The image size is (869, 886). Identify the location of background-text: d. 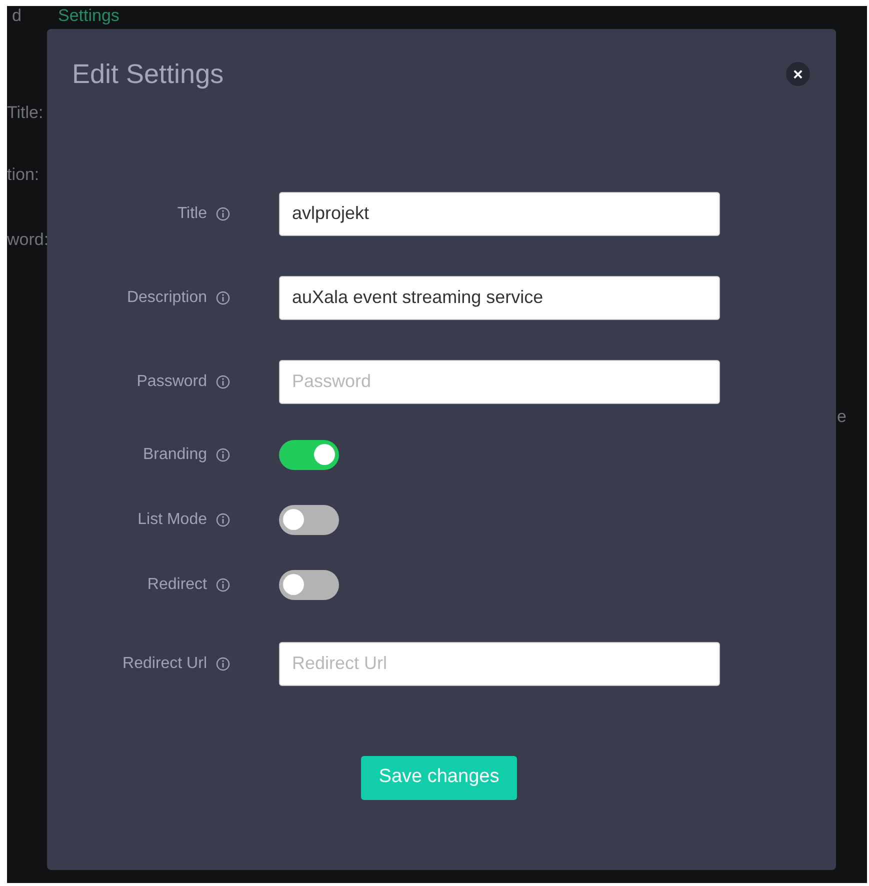
(17, 16).